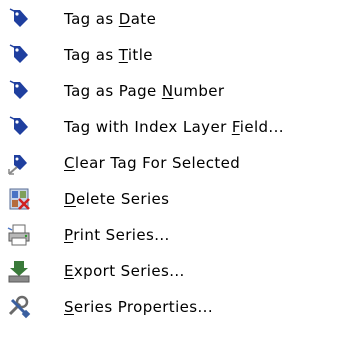 The height and width of the screenshot is (364, 346). I want to click on menu-item-label: Delete Series, so click(117, 199).